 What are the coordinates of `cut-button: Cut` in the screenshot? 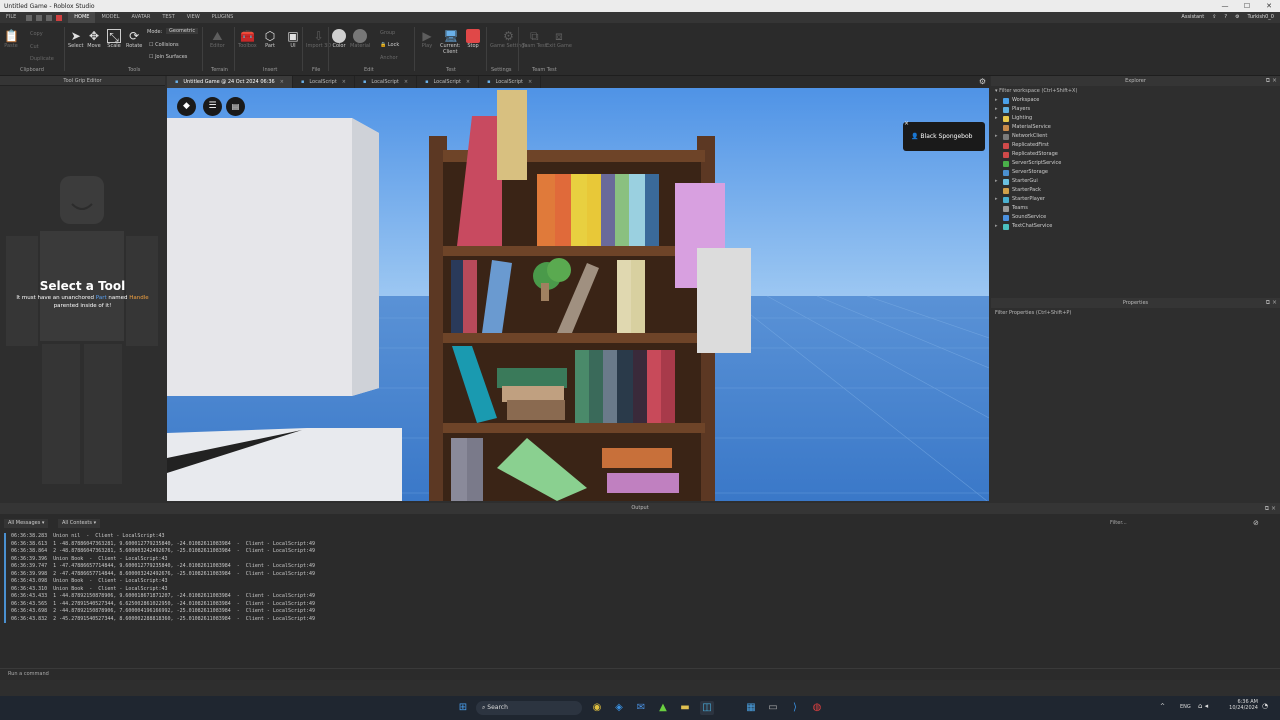 It's located at (34, 47).